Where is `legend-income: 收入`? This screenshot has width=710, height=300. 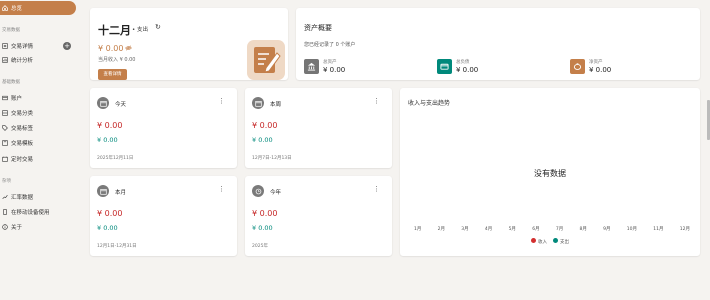
legend-income: 收入 is located at coordinates (539, 241).